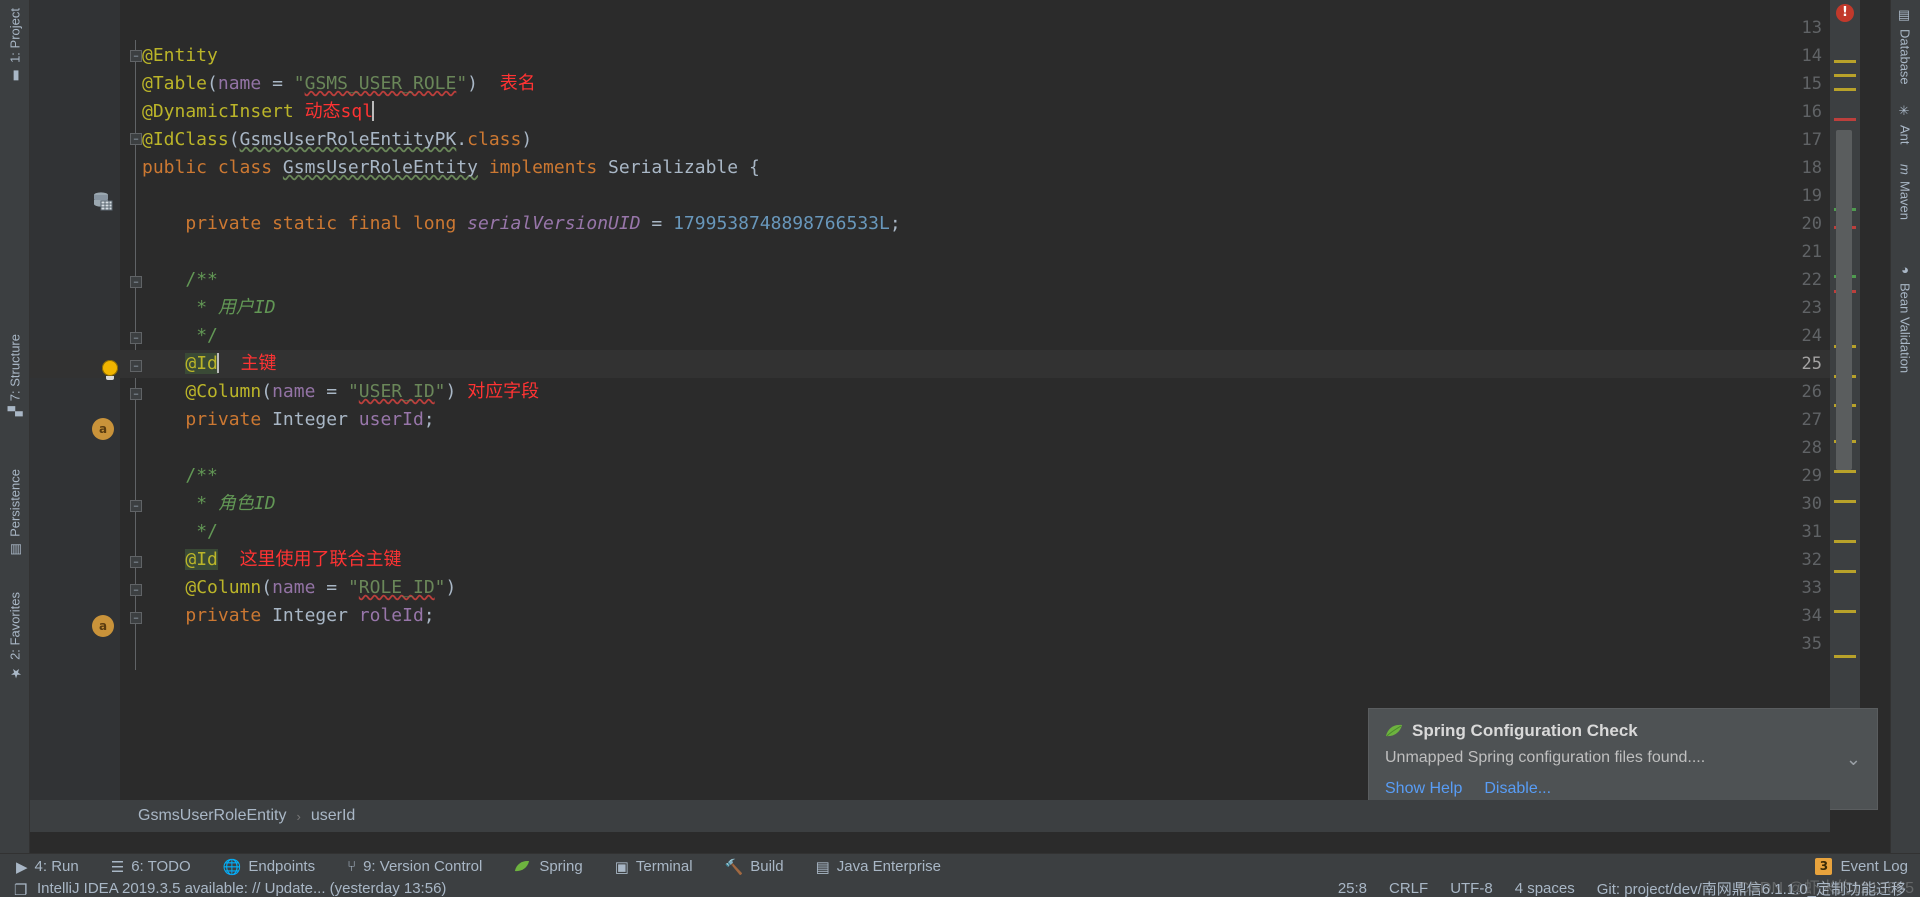 This screenshot has width=1920, height=897. What do you see at coordinates (277, 616) in the screenshot?
I see `line-content: private Integer roleId;` at bounding box center [277, 616].